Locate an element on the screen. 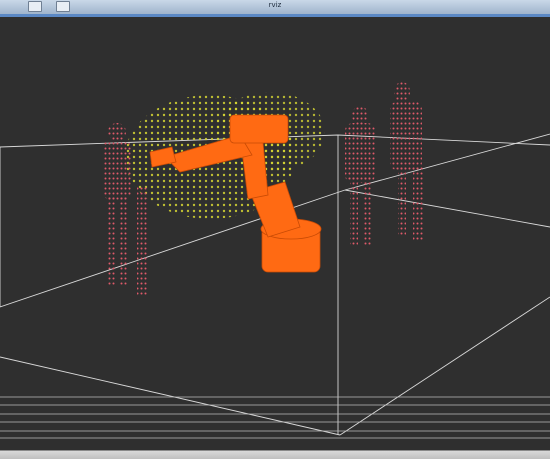 This screenshot has height=459, width=550. wireframe-upper-right is located at coordinates (447, 162).